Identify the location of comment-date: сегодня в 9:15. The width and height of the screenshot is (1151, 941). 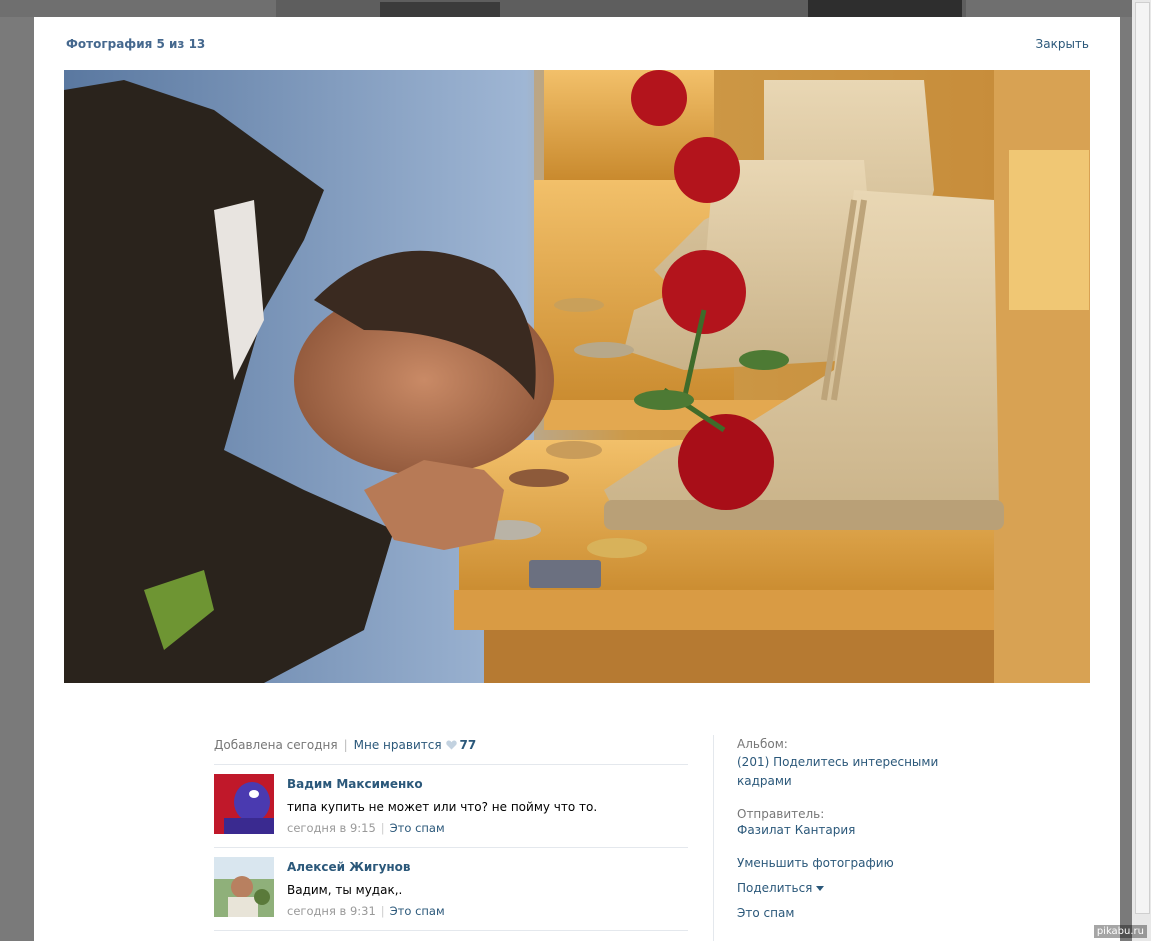
(331, 828).